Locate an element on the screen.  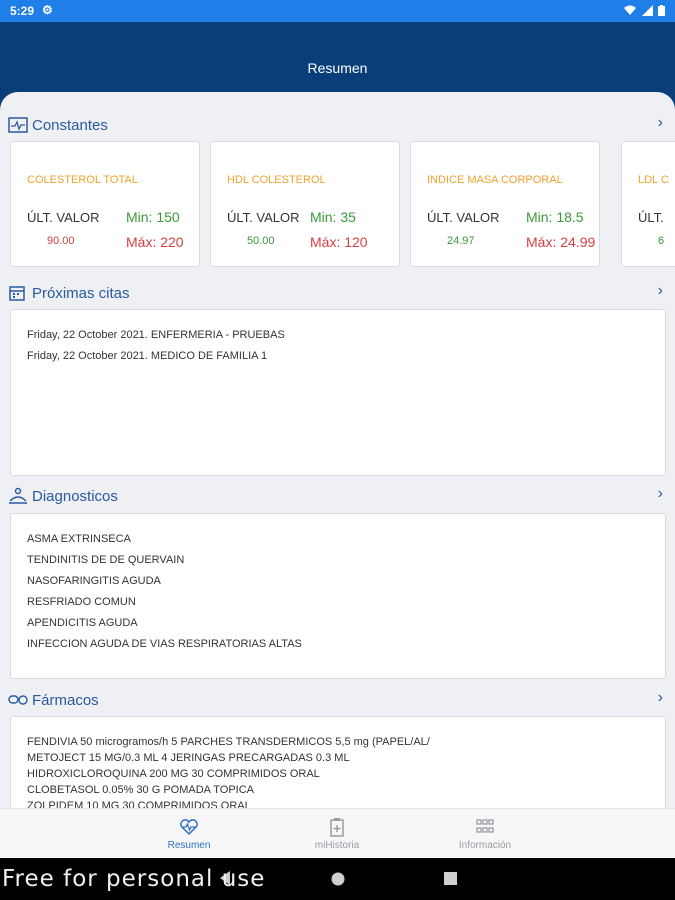
constant-card-ldl: LDL C ÚLT. 6 is located at coordinates (648, 204).